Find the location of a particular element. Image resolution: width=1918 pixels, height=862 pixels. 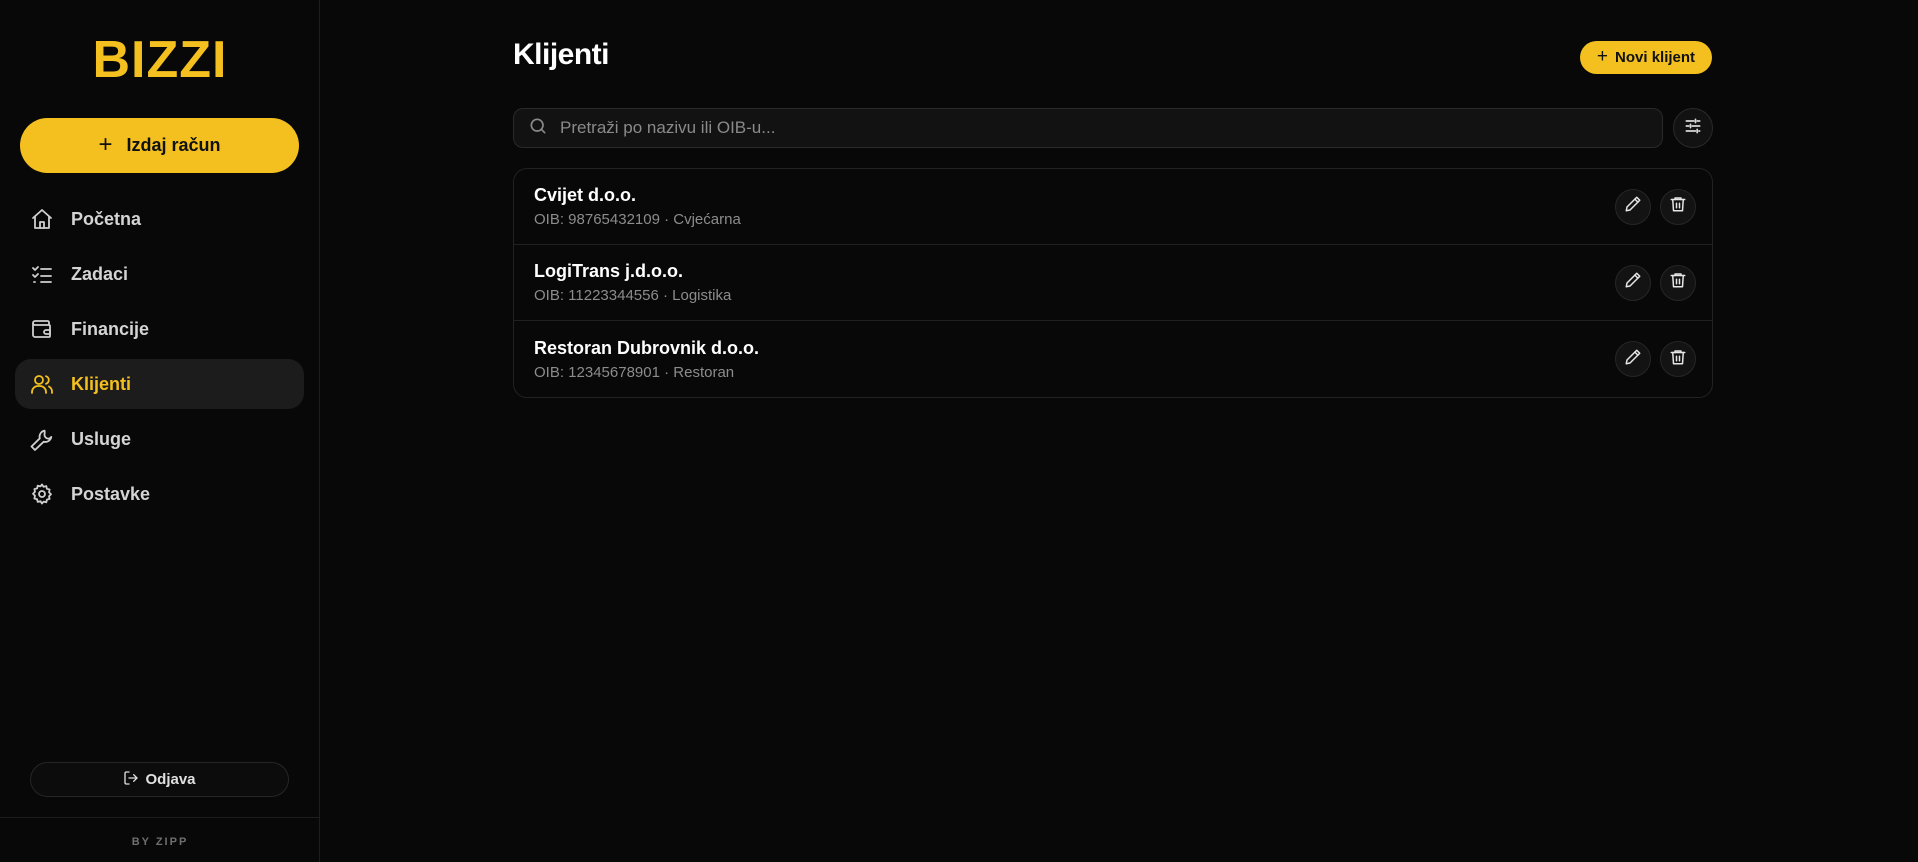

logo: BIZZI is located at coordinates (160, 58).